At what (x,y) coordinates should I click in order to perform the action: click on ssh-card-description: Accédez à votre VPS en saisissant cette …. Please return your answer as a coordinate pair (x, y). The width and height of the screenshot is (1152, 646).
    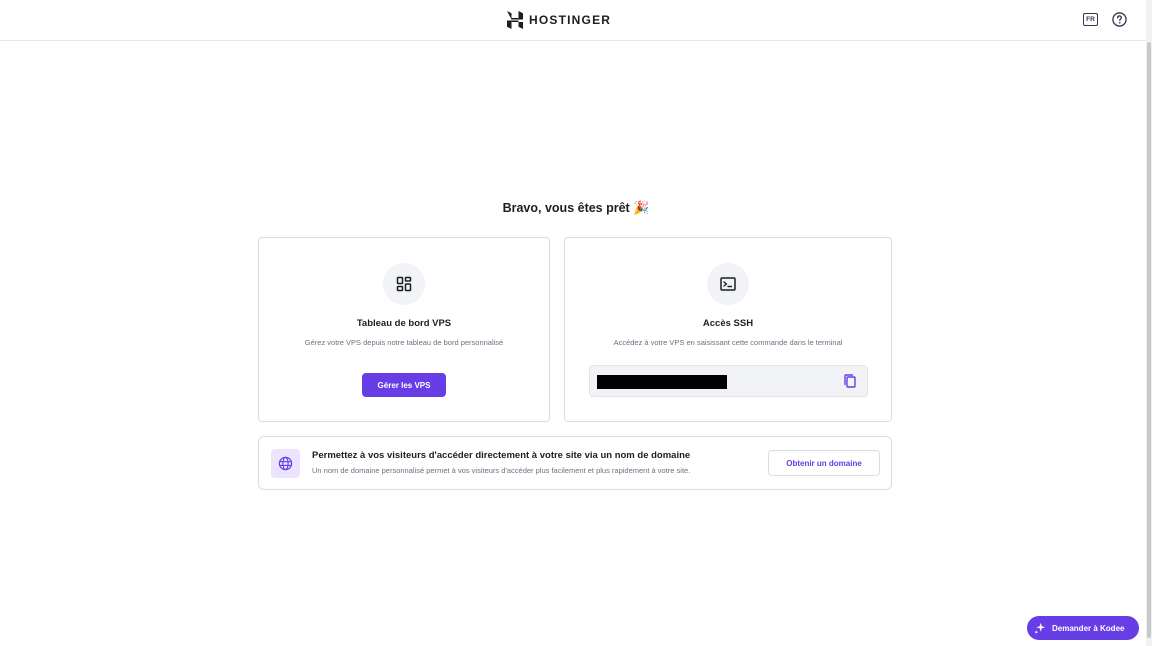
    Looking at the image, I should click on (728, 342).